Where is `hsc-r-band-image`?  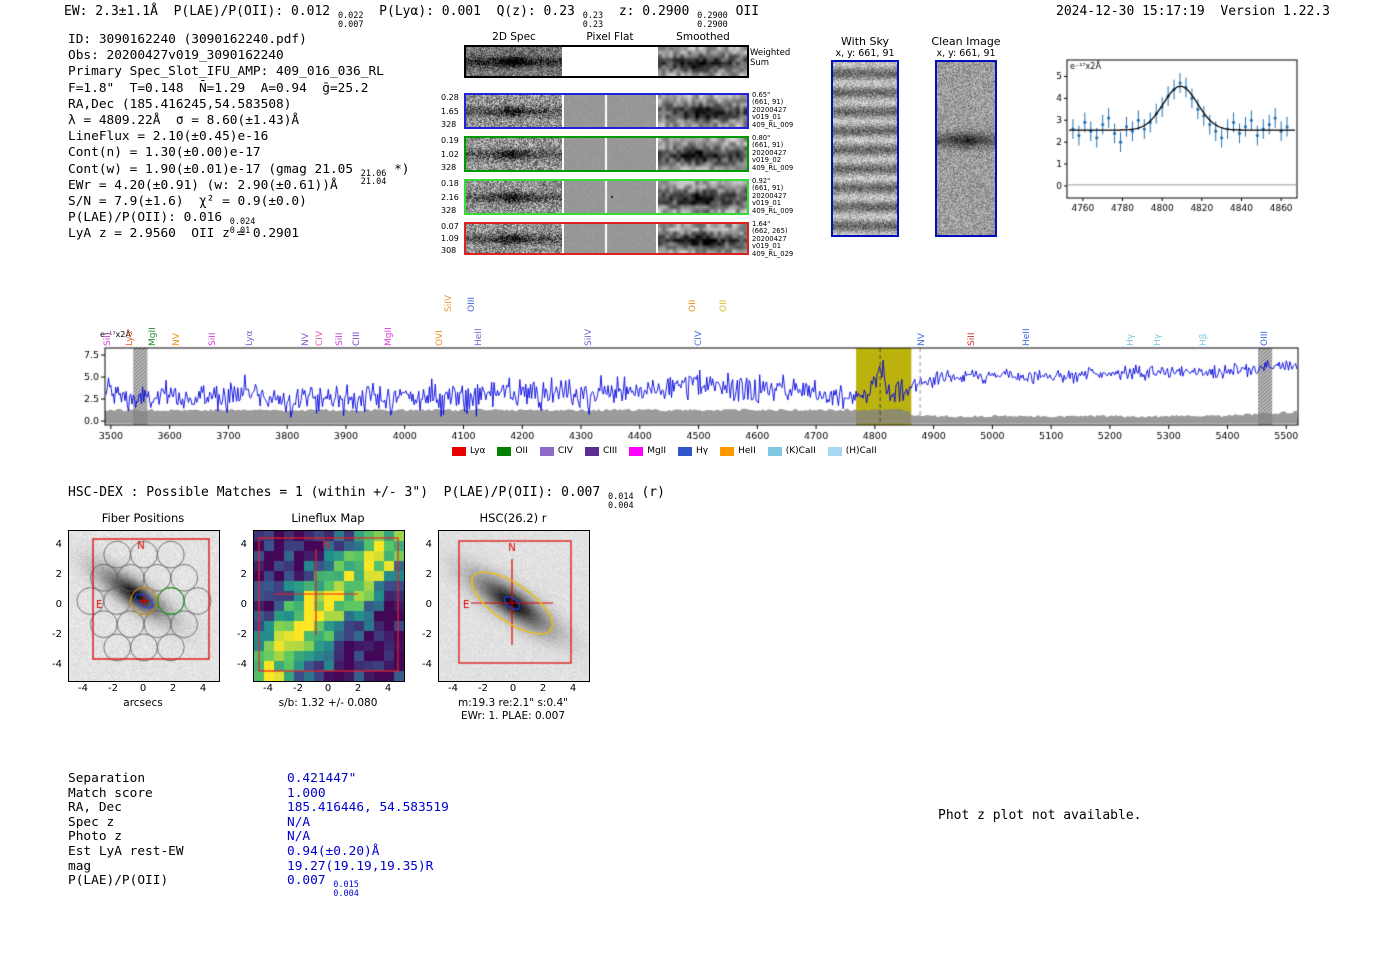
hsc-r-band-image is located at coordinates (514, 606).